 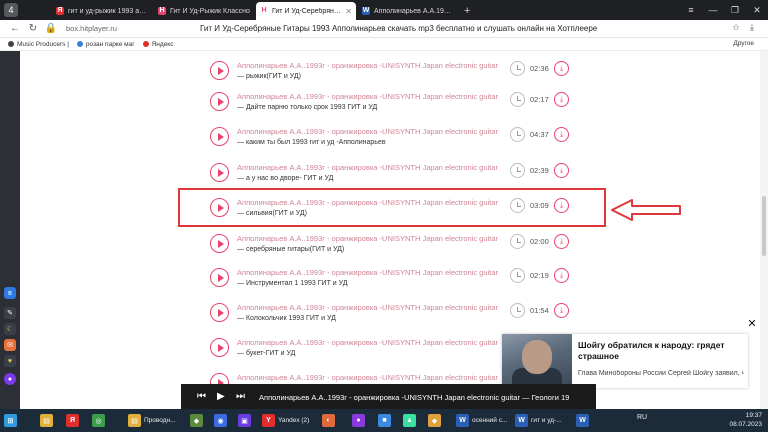 What do you see at coordinates (462, 420) in the screenshot?
I see `word-icon: W` at bounding box center [462, 420].